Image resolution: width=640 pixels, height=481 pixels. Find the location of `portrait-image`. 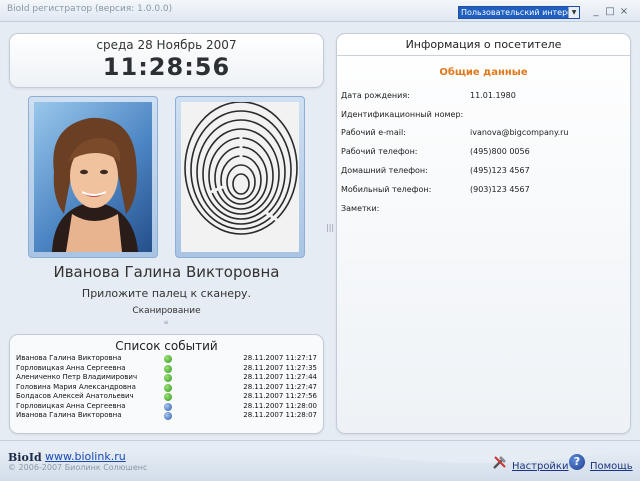

portrait-image is located at coordinates (95, 184).